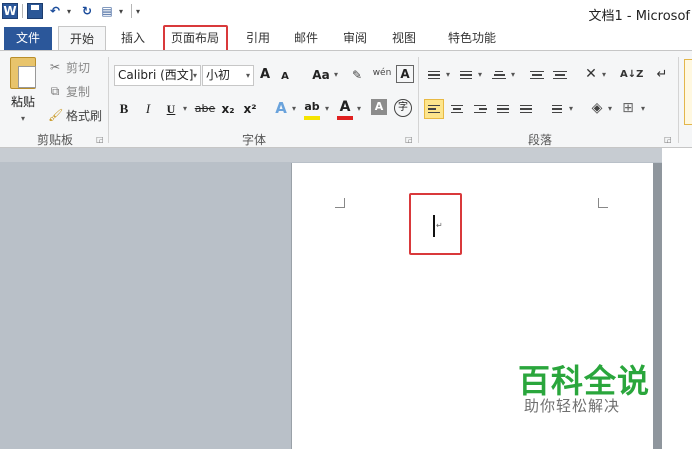 This screenshot has height=449, width=692. I want to click on copy-button: ⧉ 复制, so click(69, 91).